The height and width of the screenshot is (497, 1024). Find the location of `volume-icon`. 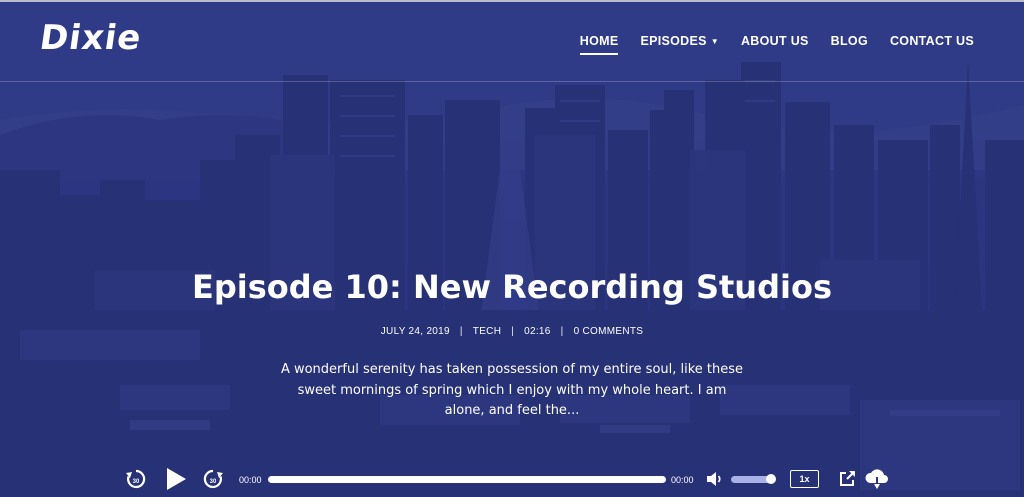

volume-icon is located at coordinates (714, 479).